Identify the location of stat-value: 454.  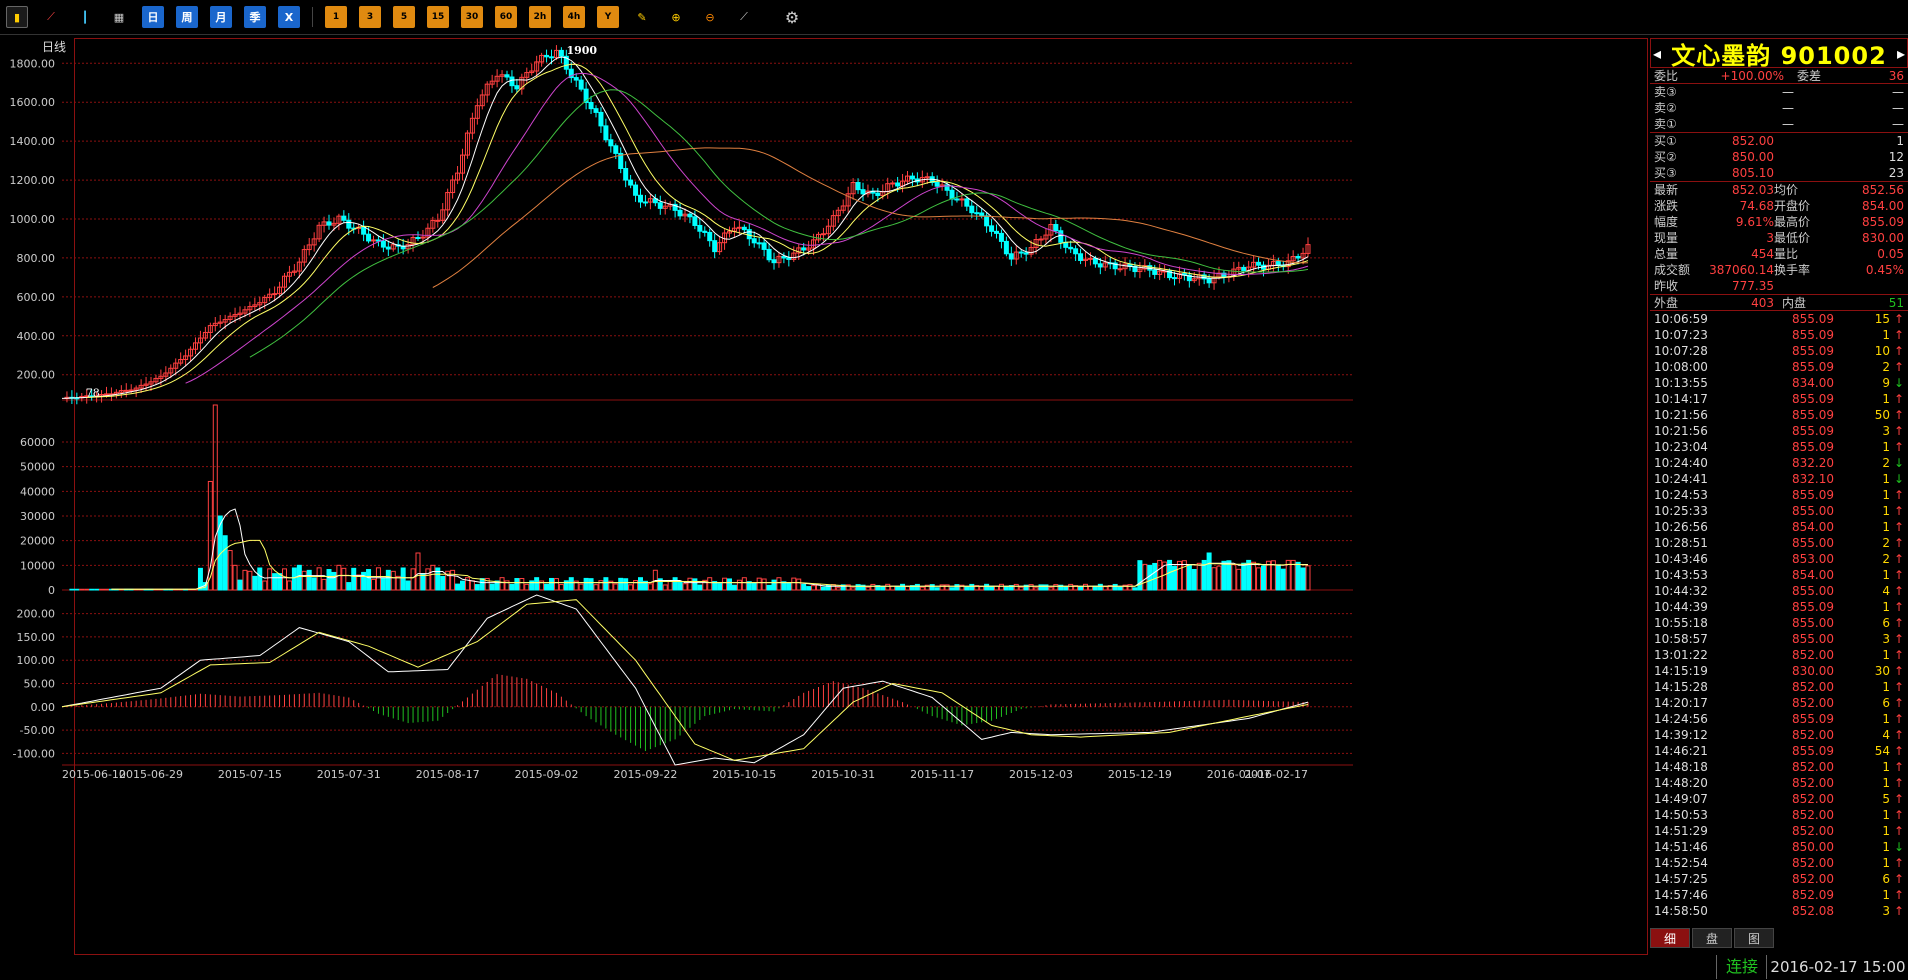
(1762, 254).